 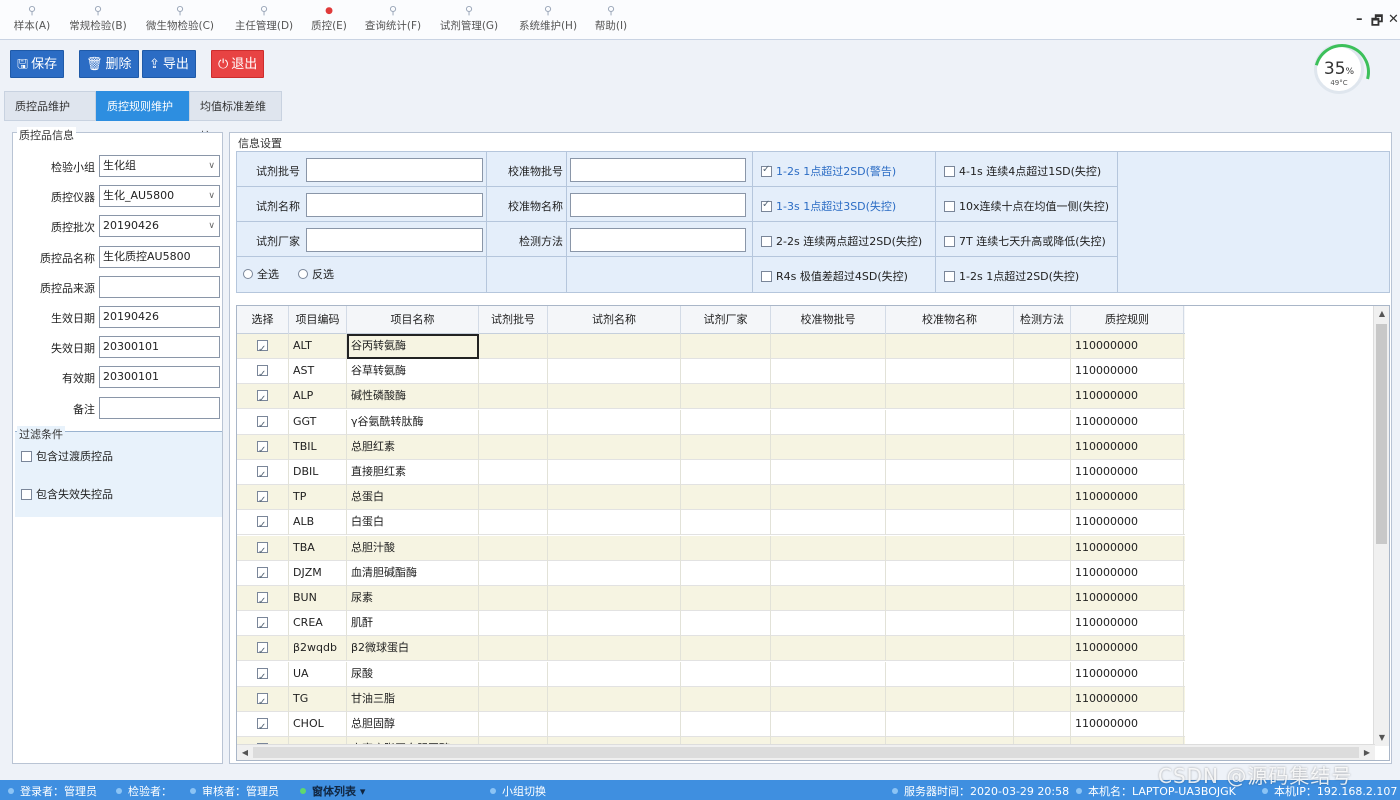 I want to click on cell-item-code: TBIL, so click(x=318, y=447).